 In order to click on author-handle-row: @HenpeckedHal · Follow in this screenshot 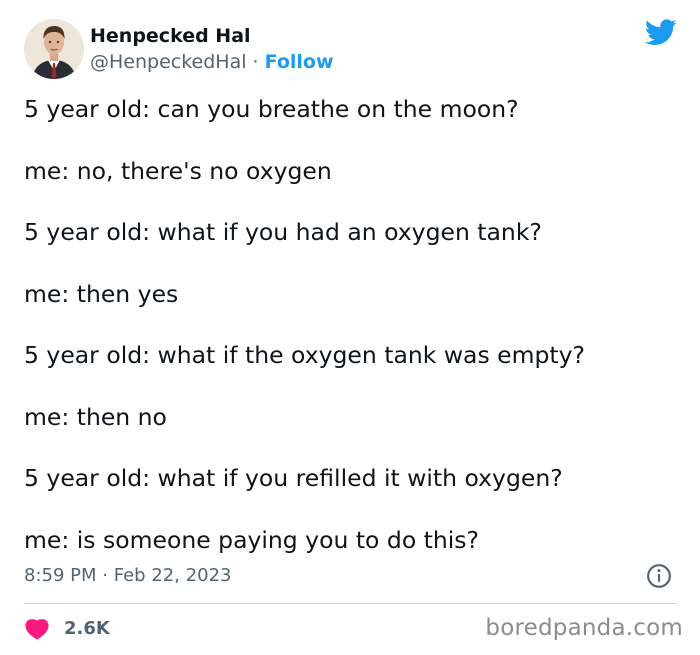, I will do `click(212, 62)`.